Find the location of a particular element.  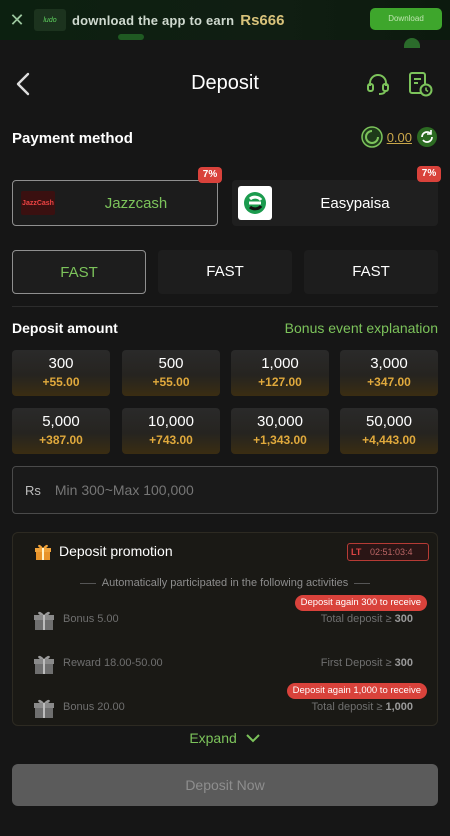

amount-tile: 1,000 +127.00 is located at coordinates (280, 373).